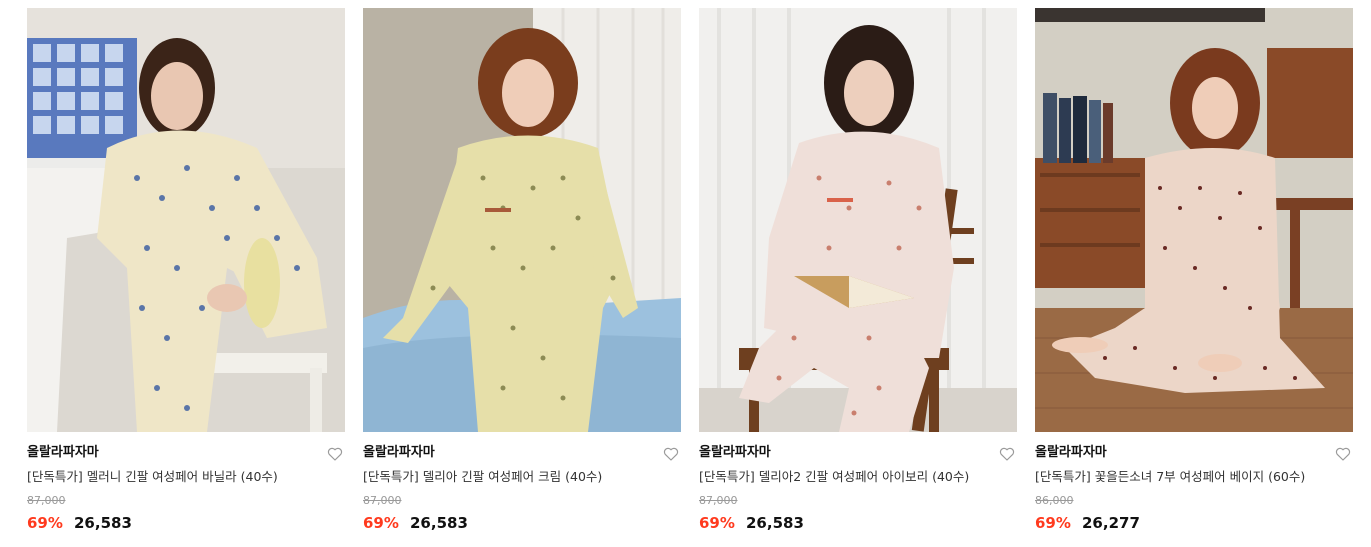  Describe the element at coordinates (522, 477) in the screenshot. I see `product-title: [단독특가] 델리아 긴팔 여성페어 크림 (40수)` at that location.